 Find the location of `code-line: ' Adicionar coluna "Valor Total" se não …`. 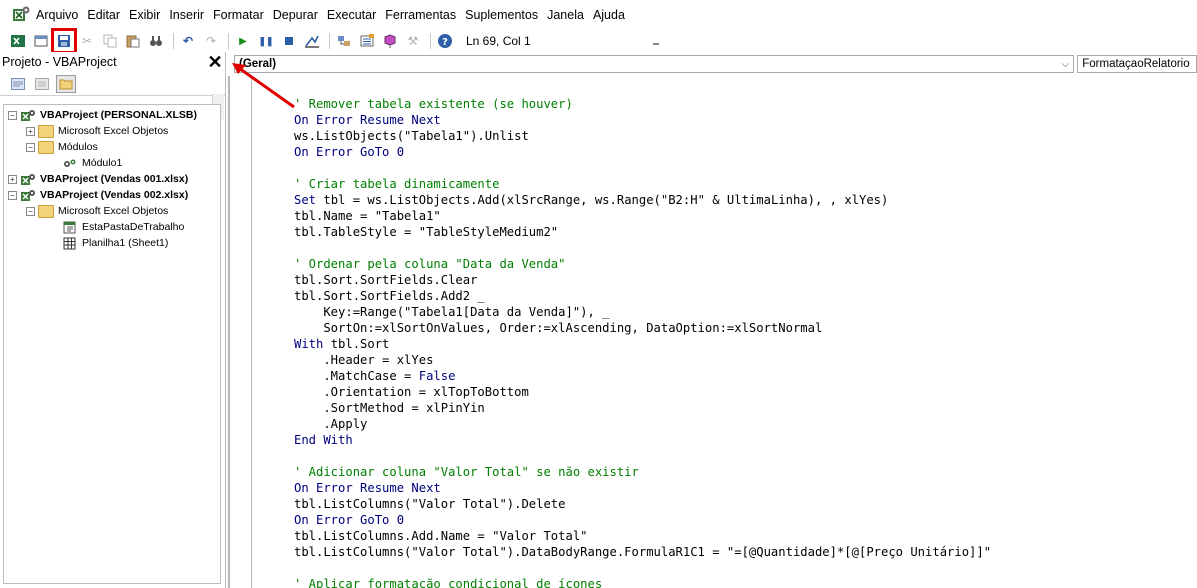

code-line: ' Adicionar coluna "Valor Total" se não … is located at coordinates (642, 472).